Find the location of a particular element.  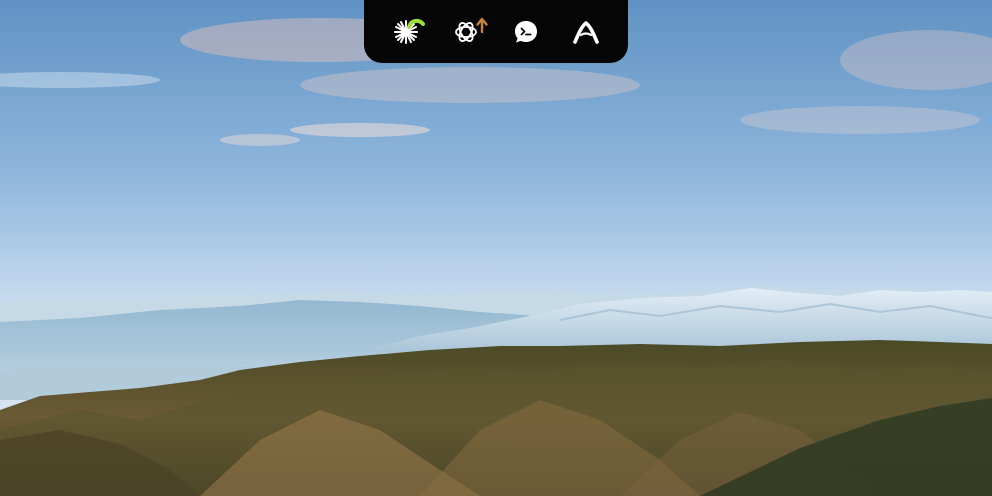

arc-app-button is located at coordinates (586, 32).